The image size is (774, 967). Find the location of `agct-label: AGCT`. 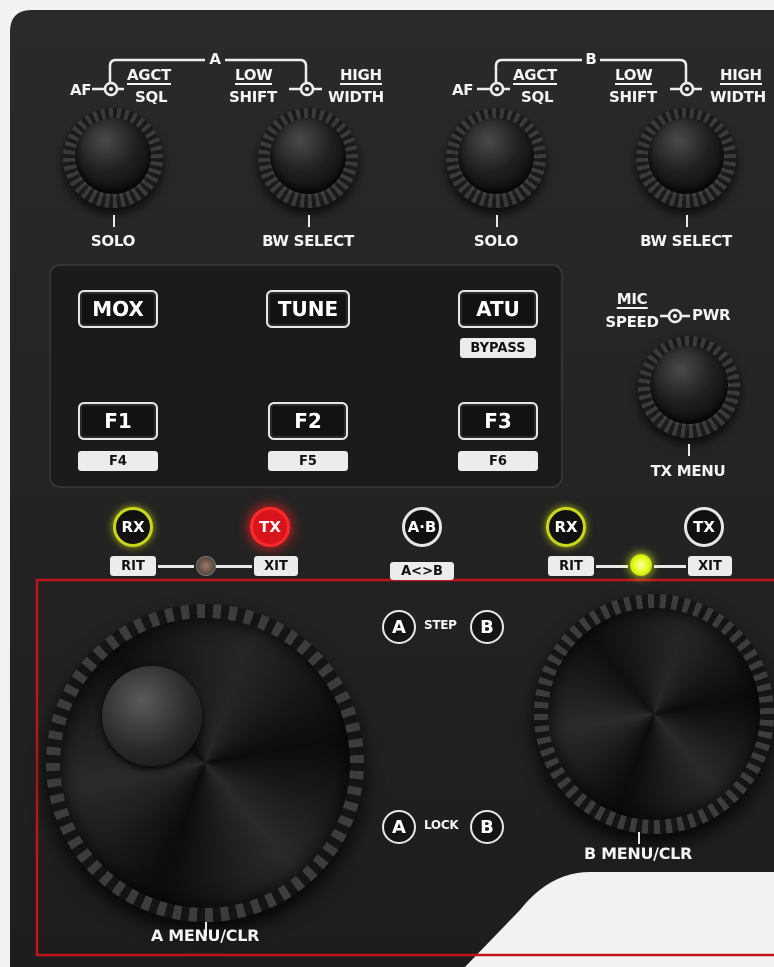

agct-label: AGCT is located at coordinates (149, 75).